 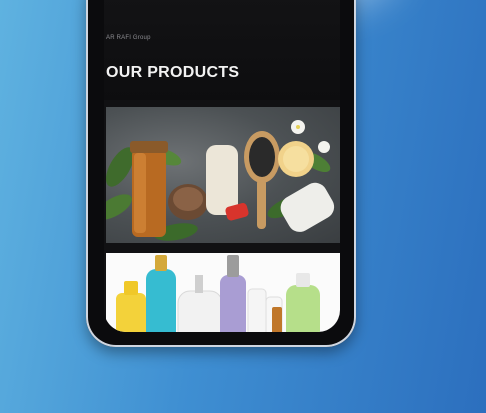 I want to click on product-image-cosmetic-bottles, so click(x=223, y=292).